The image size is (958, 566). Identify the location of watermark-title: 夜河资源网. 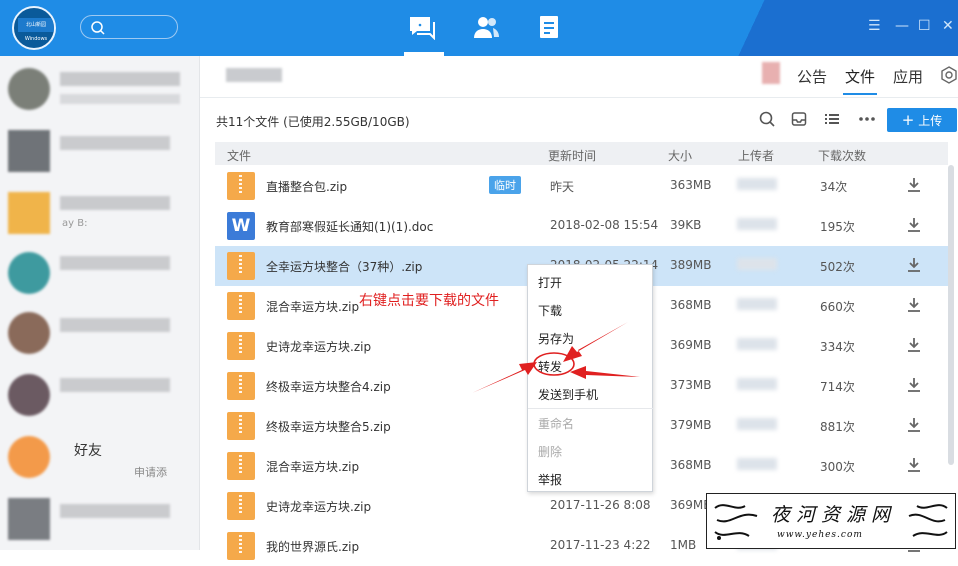
(834, 515).